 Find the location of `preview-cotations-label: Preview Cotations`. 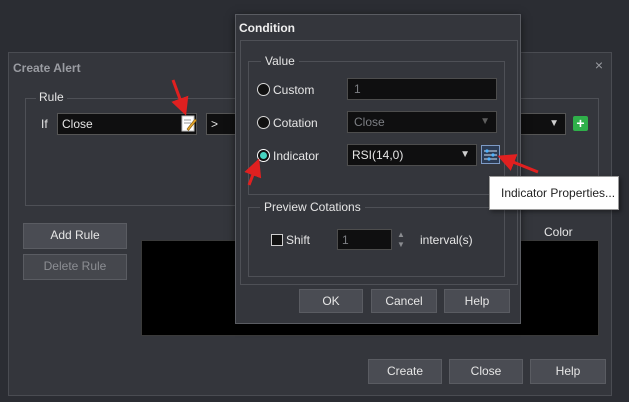

preview-cotations-label: Preview Cotations is located at coordinates (312, 207).